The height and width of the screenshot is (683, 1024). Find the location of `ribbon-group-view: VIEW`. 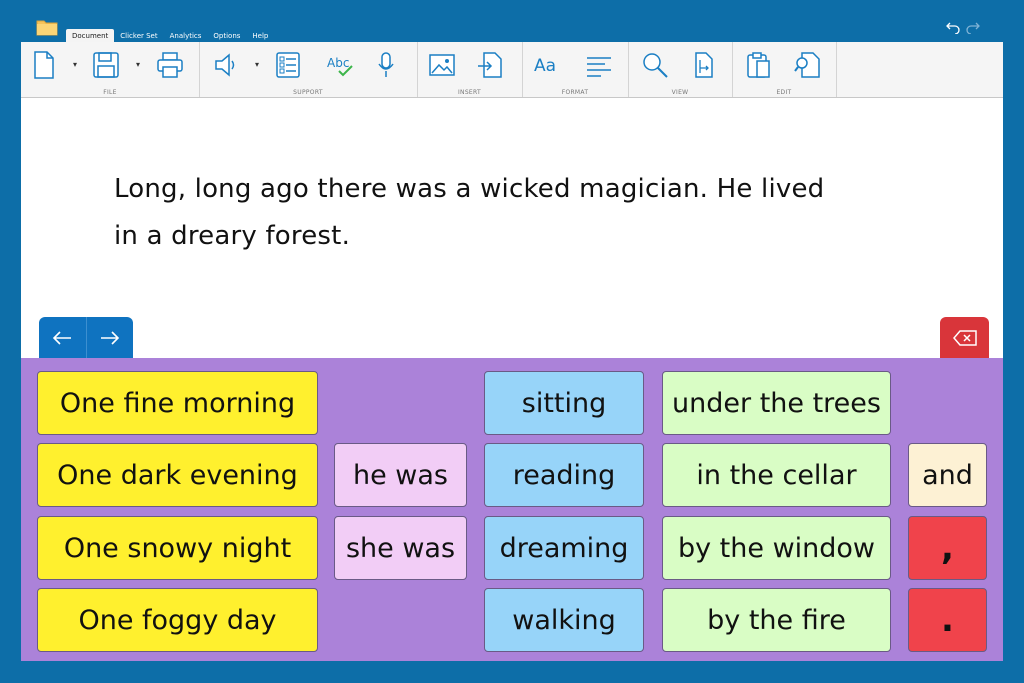

ribbon-group-view: VIEW is located at coordinates (680, 69).